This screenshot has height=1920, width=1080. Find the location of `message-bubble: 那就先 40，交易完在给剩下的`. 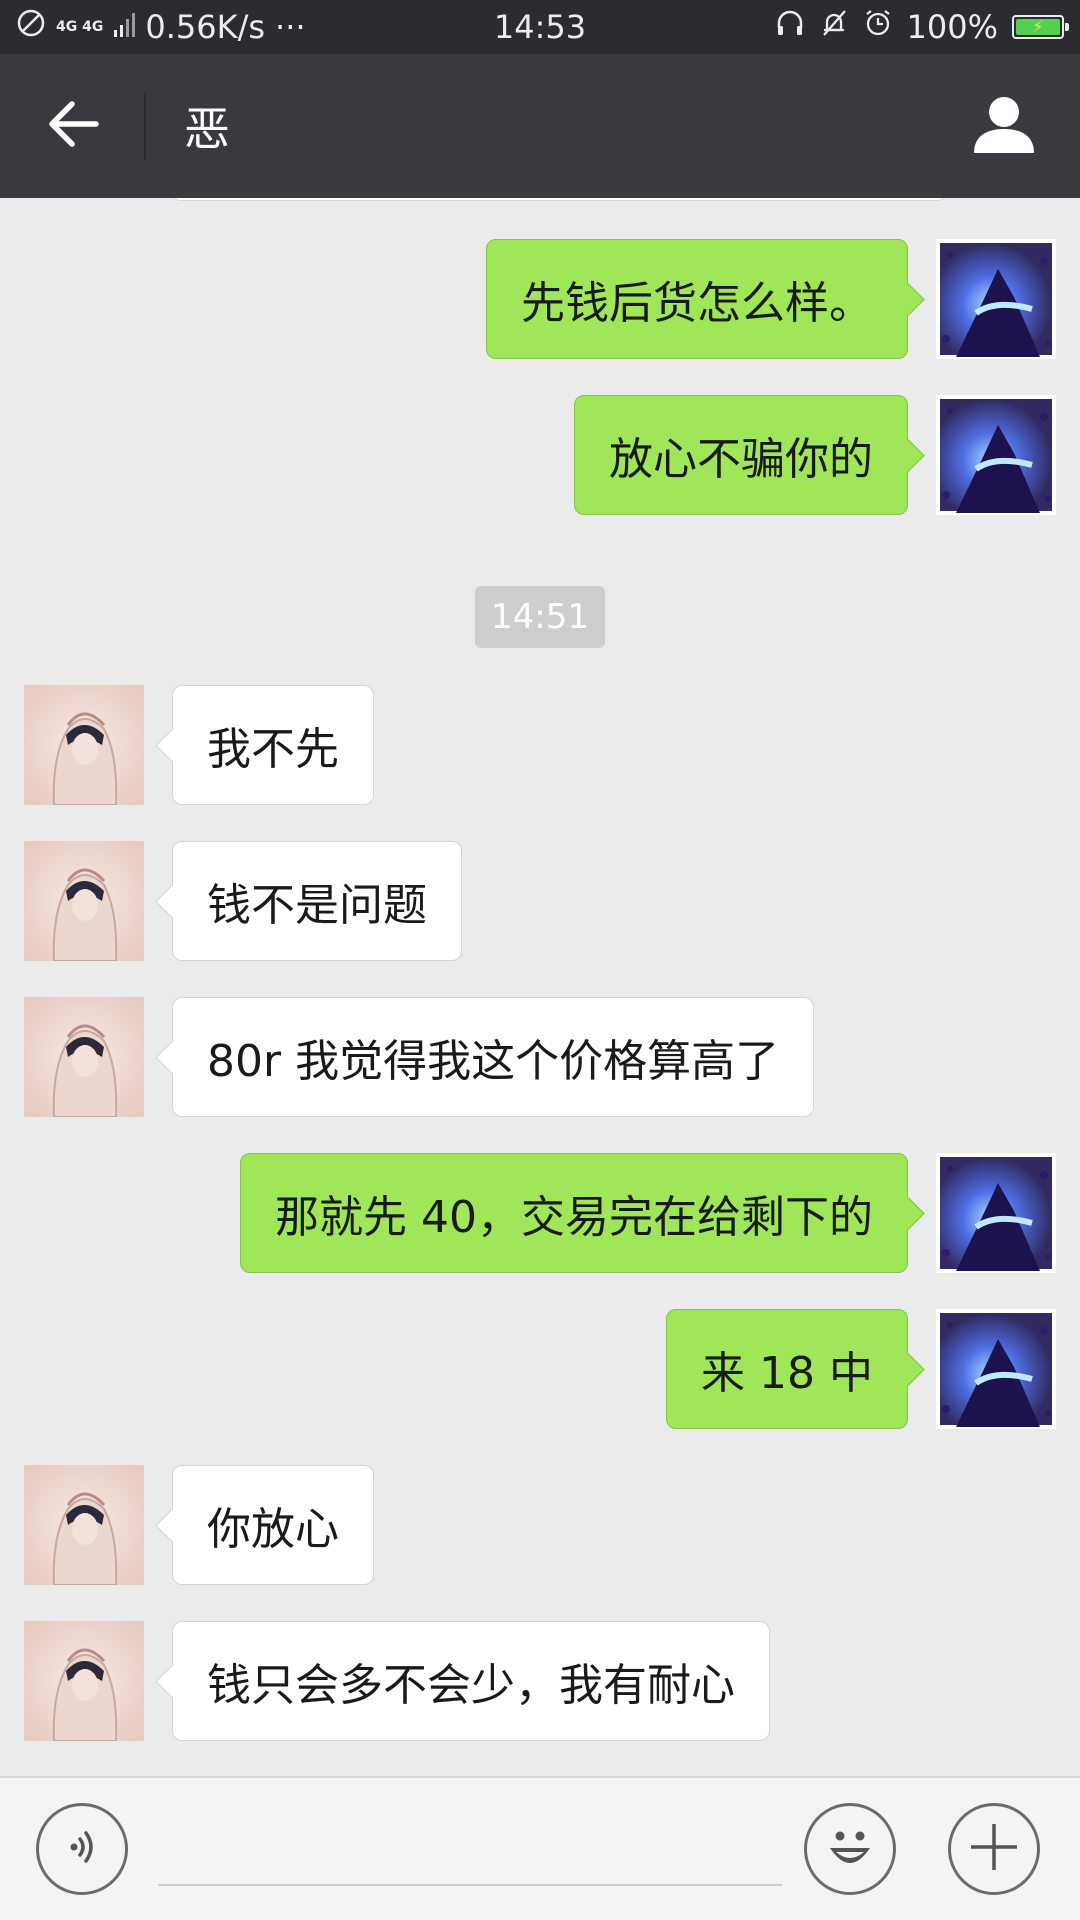

message-bubble: 那就先 40，交易完在给剩下的 is located at coordinates (574, 1213).